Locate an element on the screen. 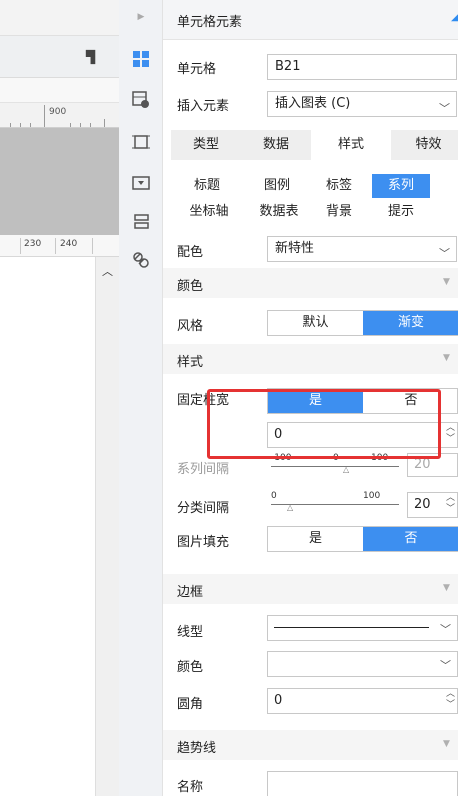  section-style: 样式 ▼ is located at coordinates (310, 359).